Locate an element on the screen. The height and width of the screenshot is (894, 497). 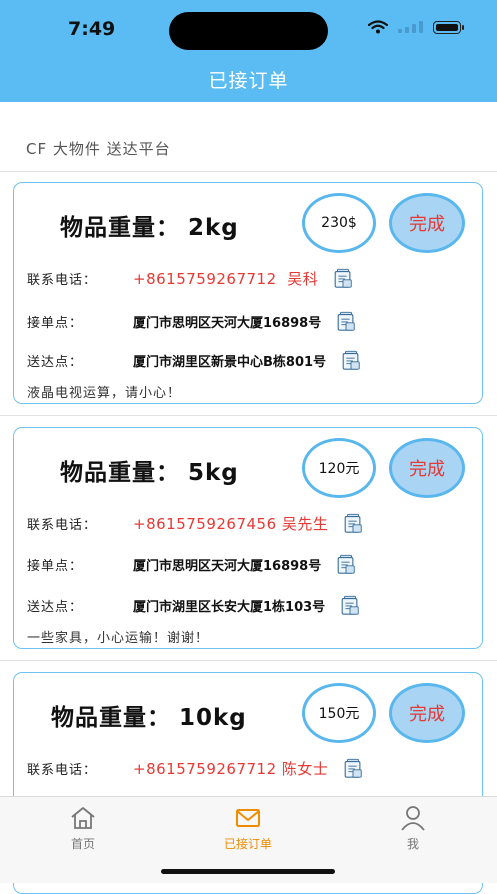
platform-title: CF 大物件 送达平台 is located at coordinates (98, 149).